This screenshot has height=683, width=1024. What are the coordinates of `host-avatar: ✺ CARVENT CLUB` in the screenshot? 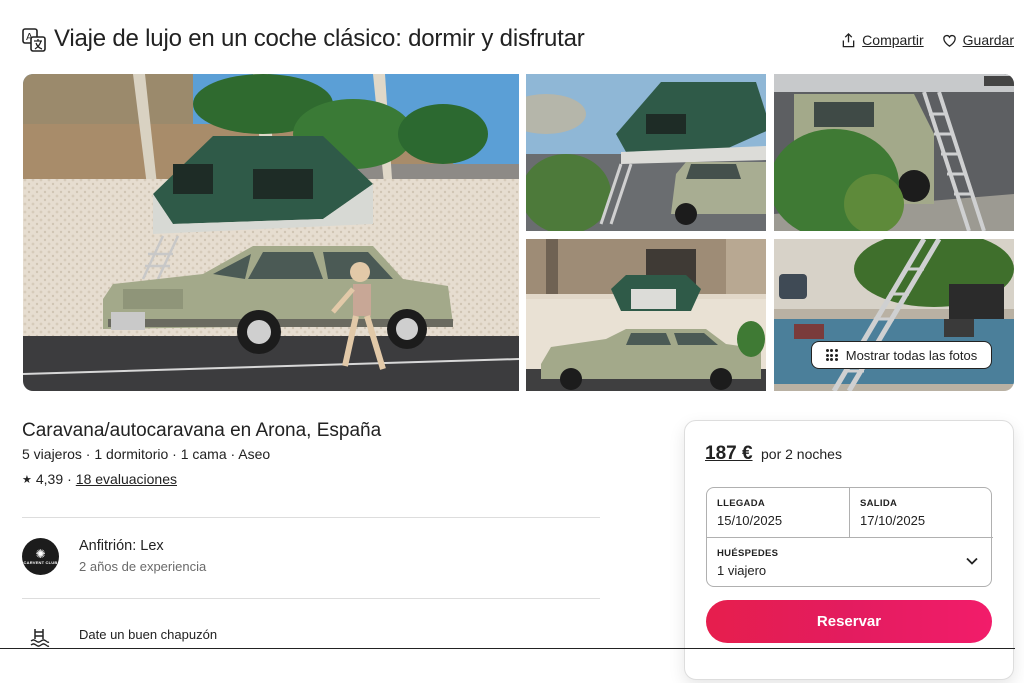 It's located at (40, 556).